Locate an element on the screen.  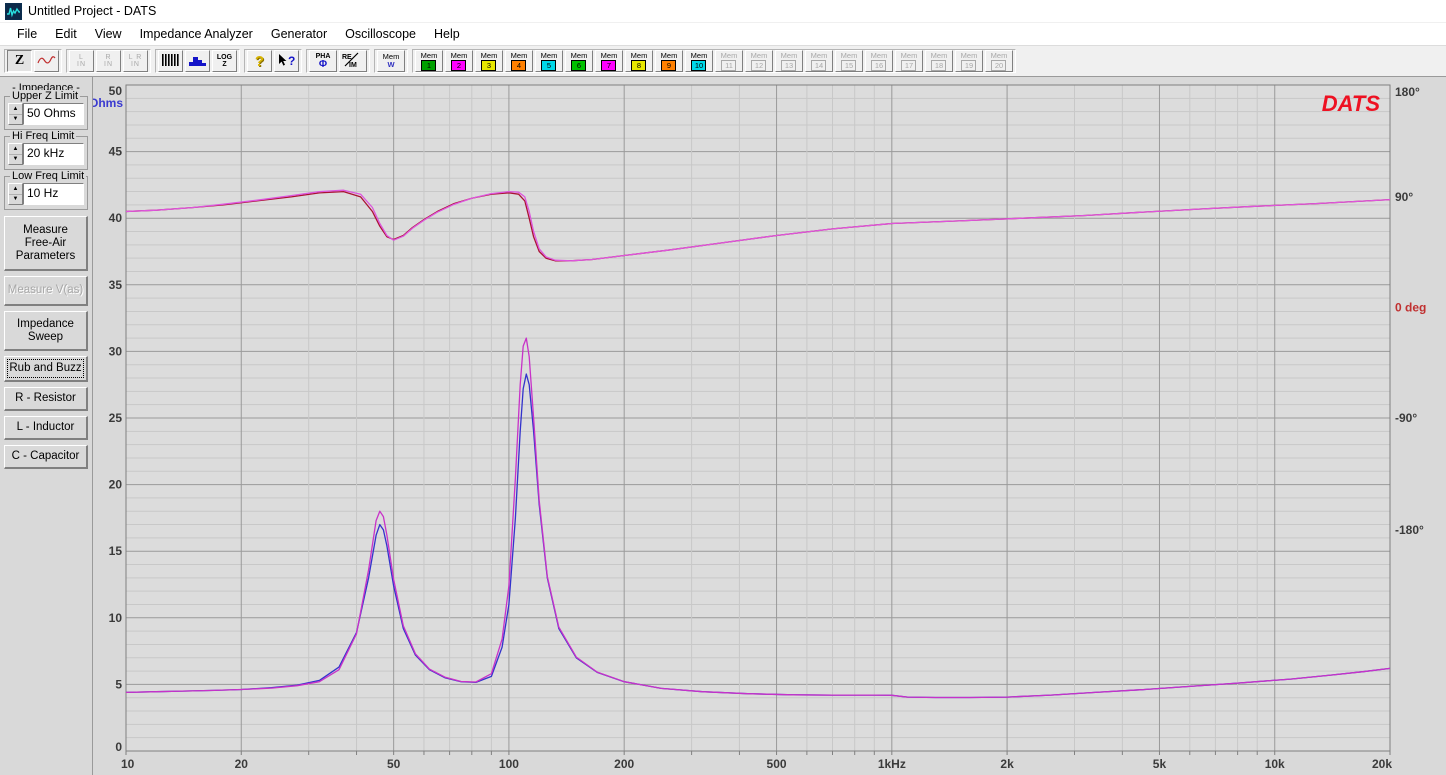
memory-1-button-label: Mem 1 is located at coordinates (429, 60).